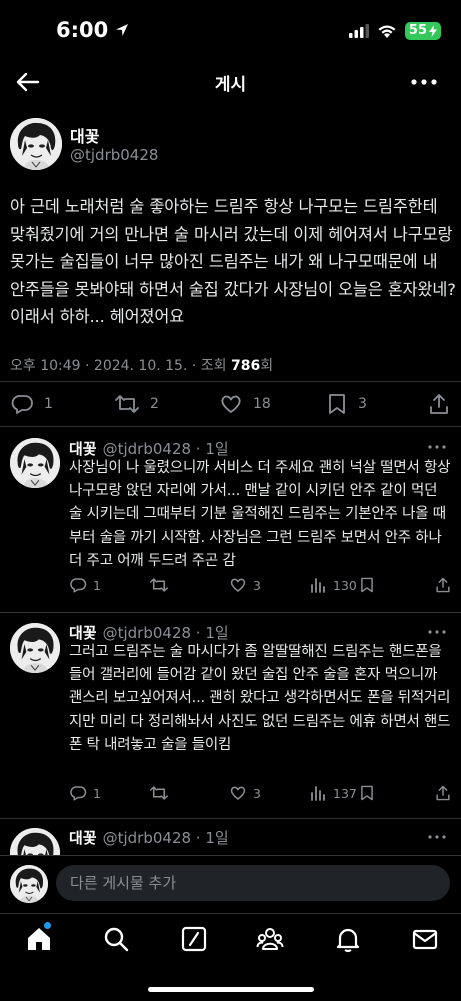  I want to click on cellular-signal-icon, so click(358, 31).